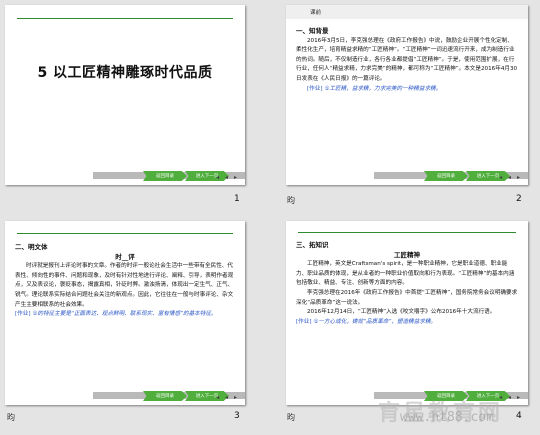 The height and width of the screenshot is (435, 540). I want to click on note-text: ①的特征主要是“正面表达、观点鲜明、联系现实、富有情感”的基本特征。, so click(124, 314).